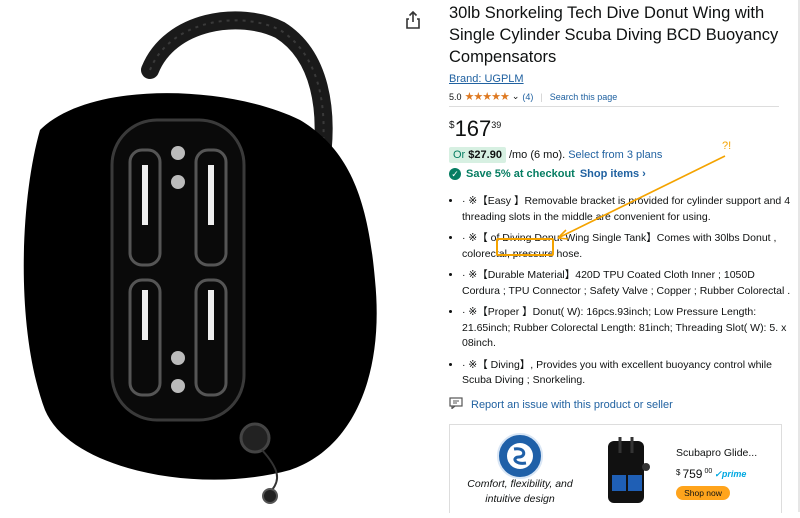 The height and width of the screenshot is (518, 800). I want to click on star-rating-icon: ★★★★★, so click(487, 96).